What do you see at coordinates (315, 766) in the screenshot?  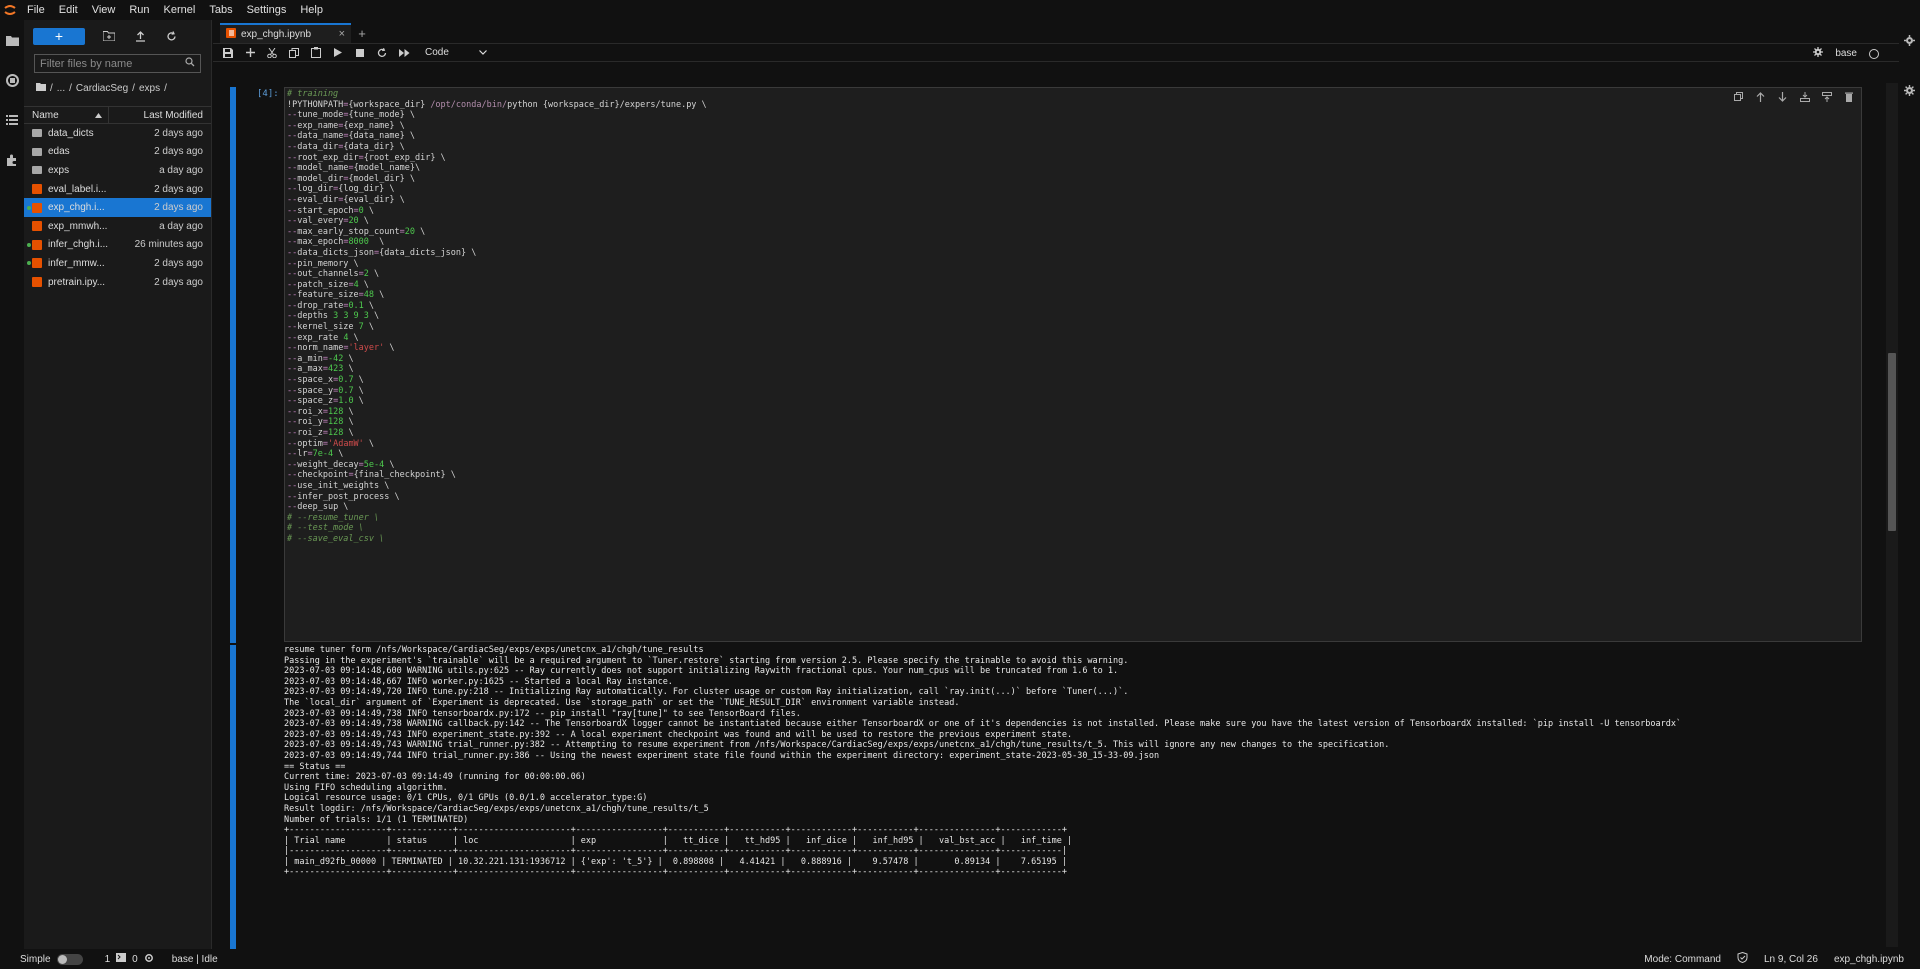 I see `output-line: == Status ==` at bounding box center [315, 766].